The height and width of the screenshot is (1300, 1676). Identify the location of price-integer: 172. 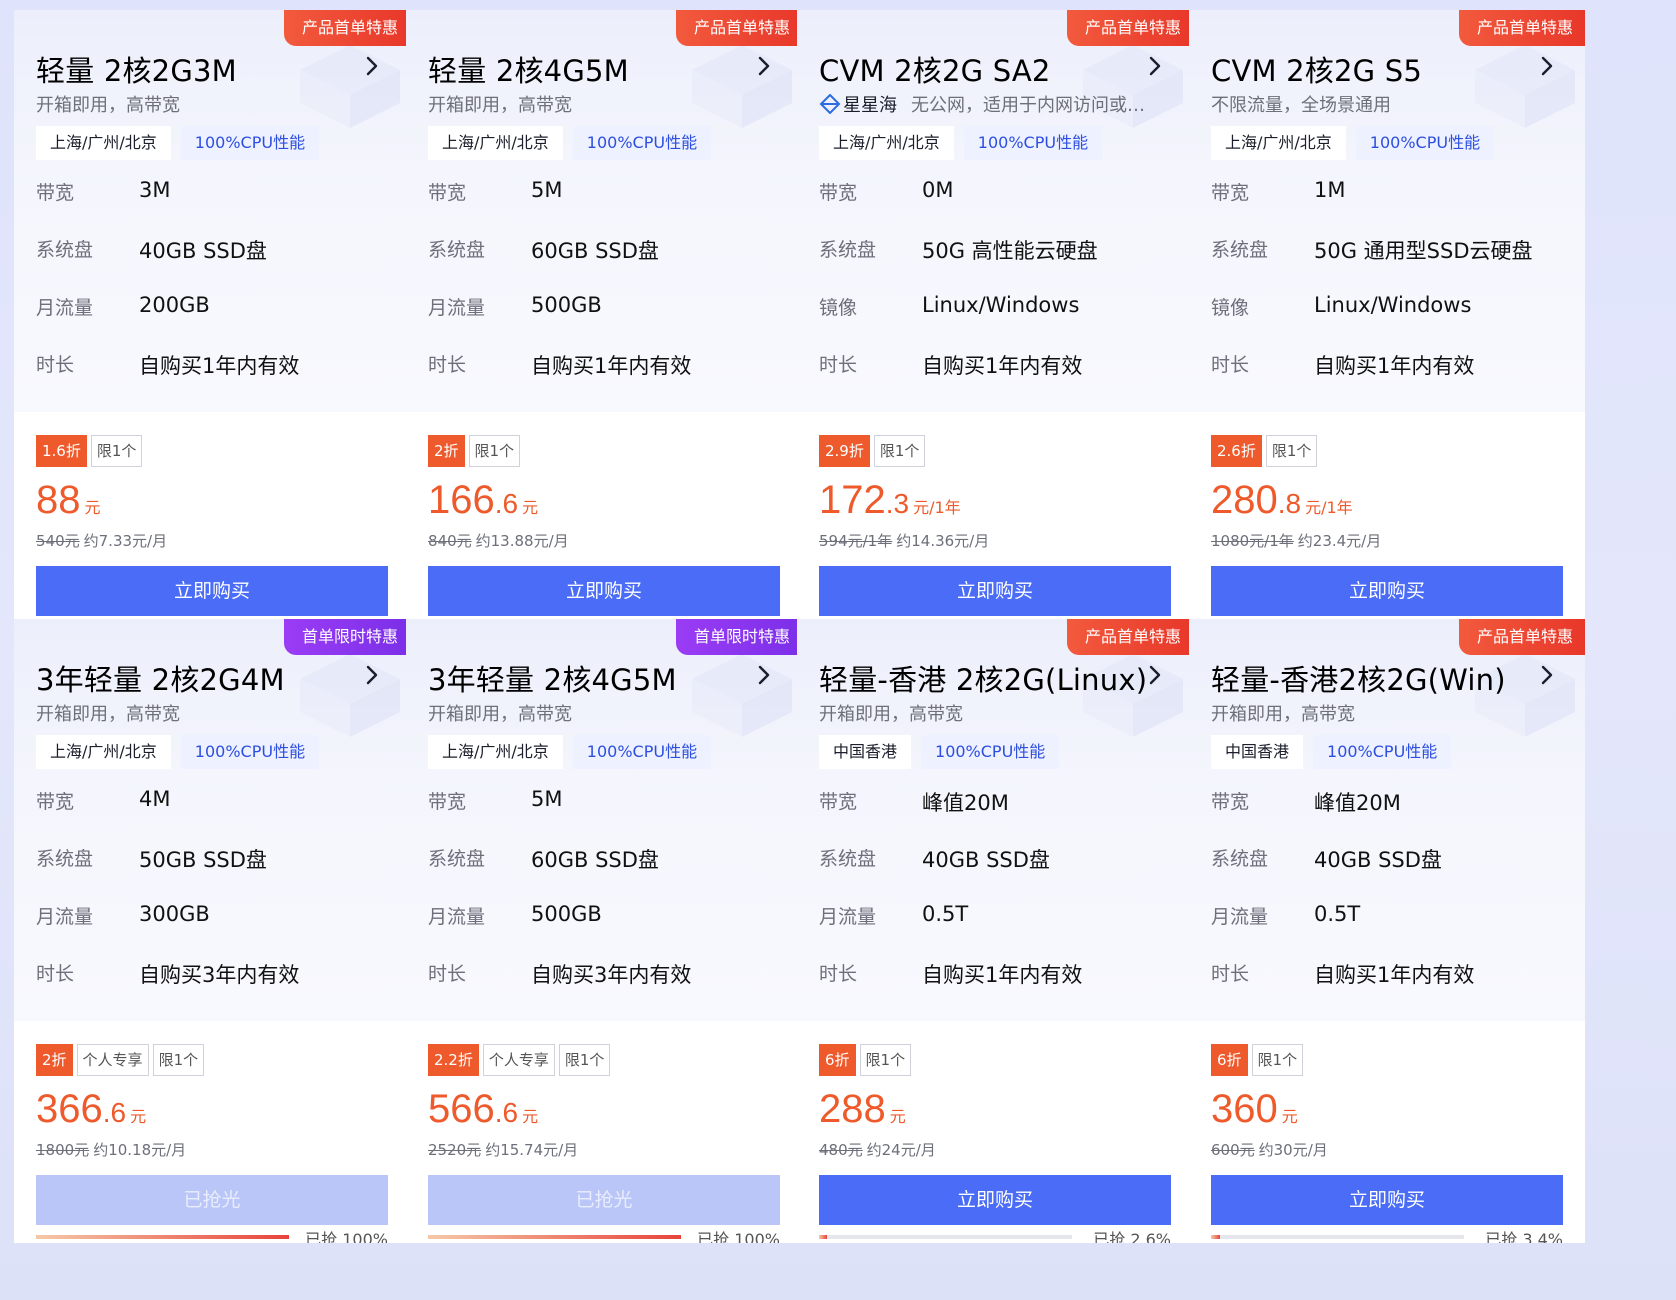
(852, 500).